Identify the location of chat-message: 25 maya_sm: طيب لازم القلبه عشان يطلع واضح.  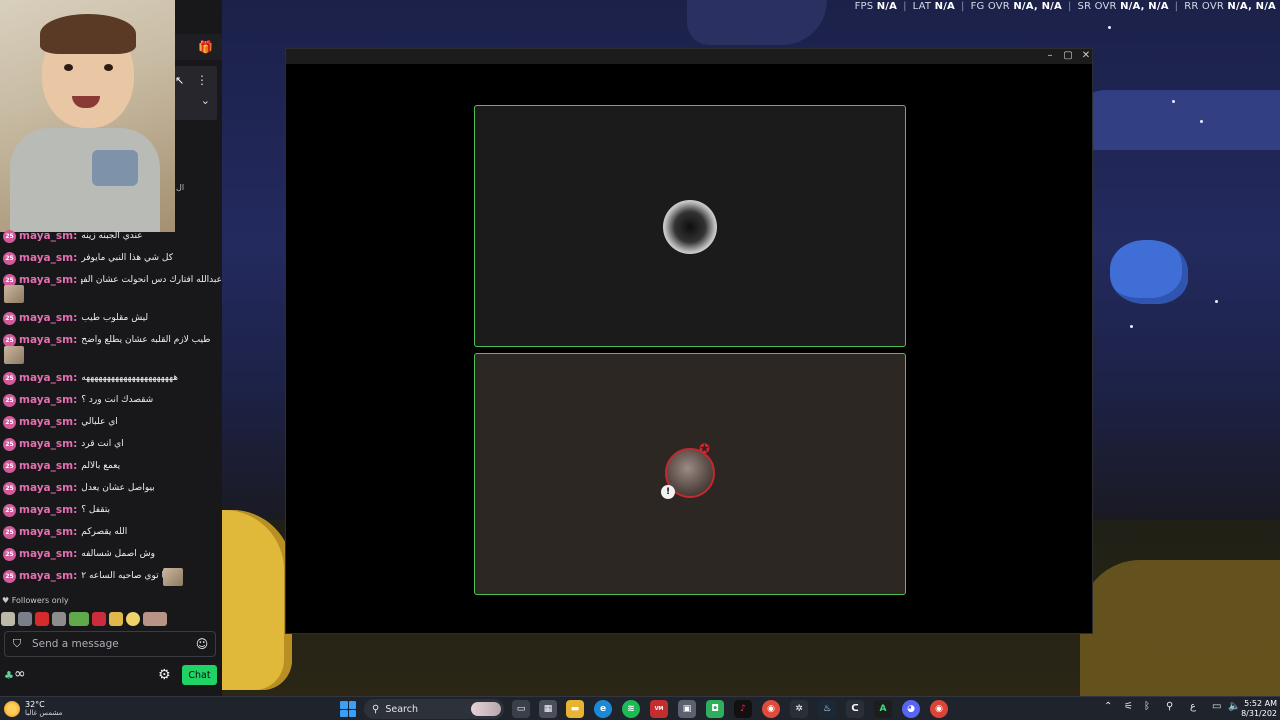
(111, 340).